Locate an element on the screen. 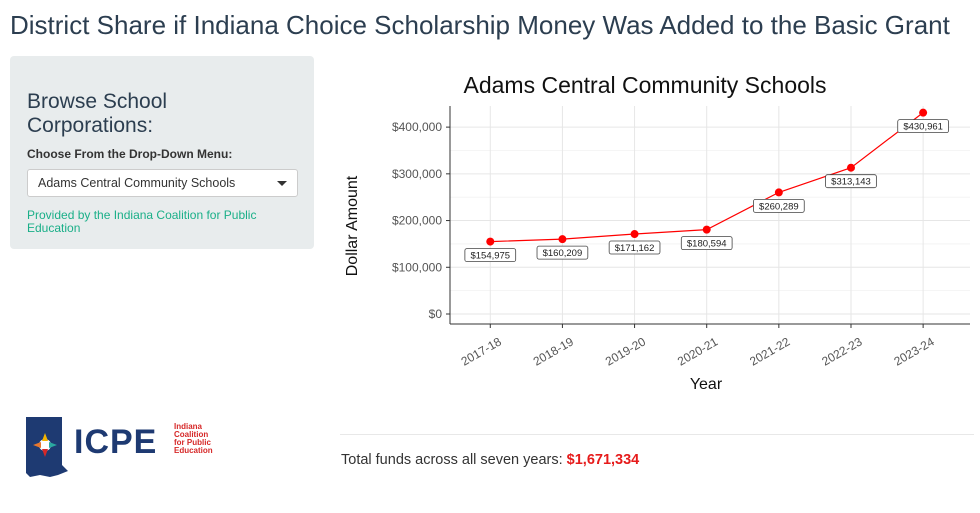 This screenshot has width=980, height=513. x-tick-label: 2017-18 is located at coordinates (481, 351).